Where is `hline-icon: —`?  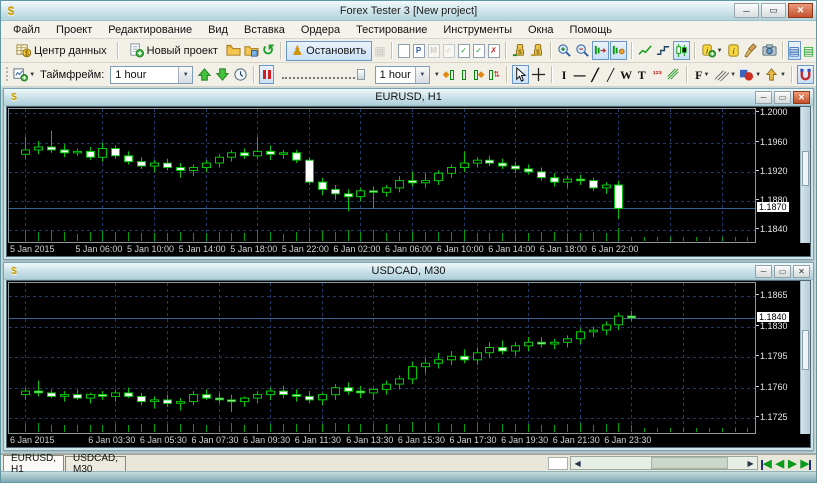
hline-icon: — is located at coordinates (579, 74).